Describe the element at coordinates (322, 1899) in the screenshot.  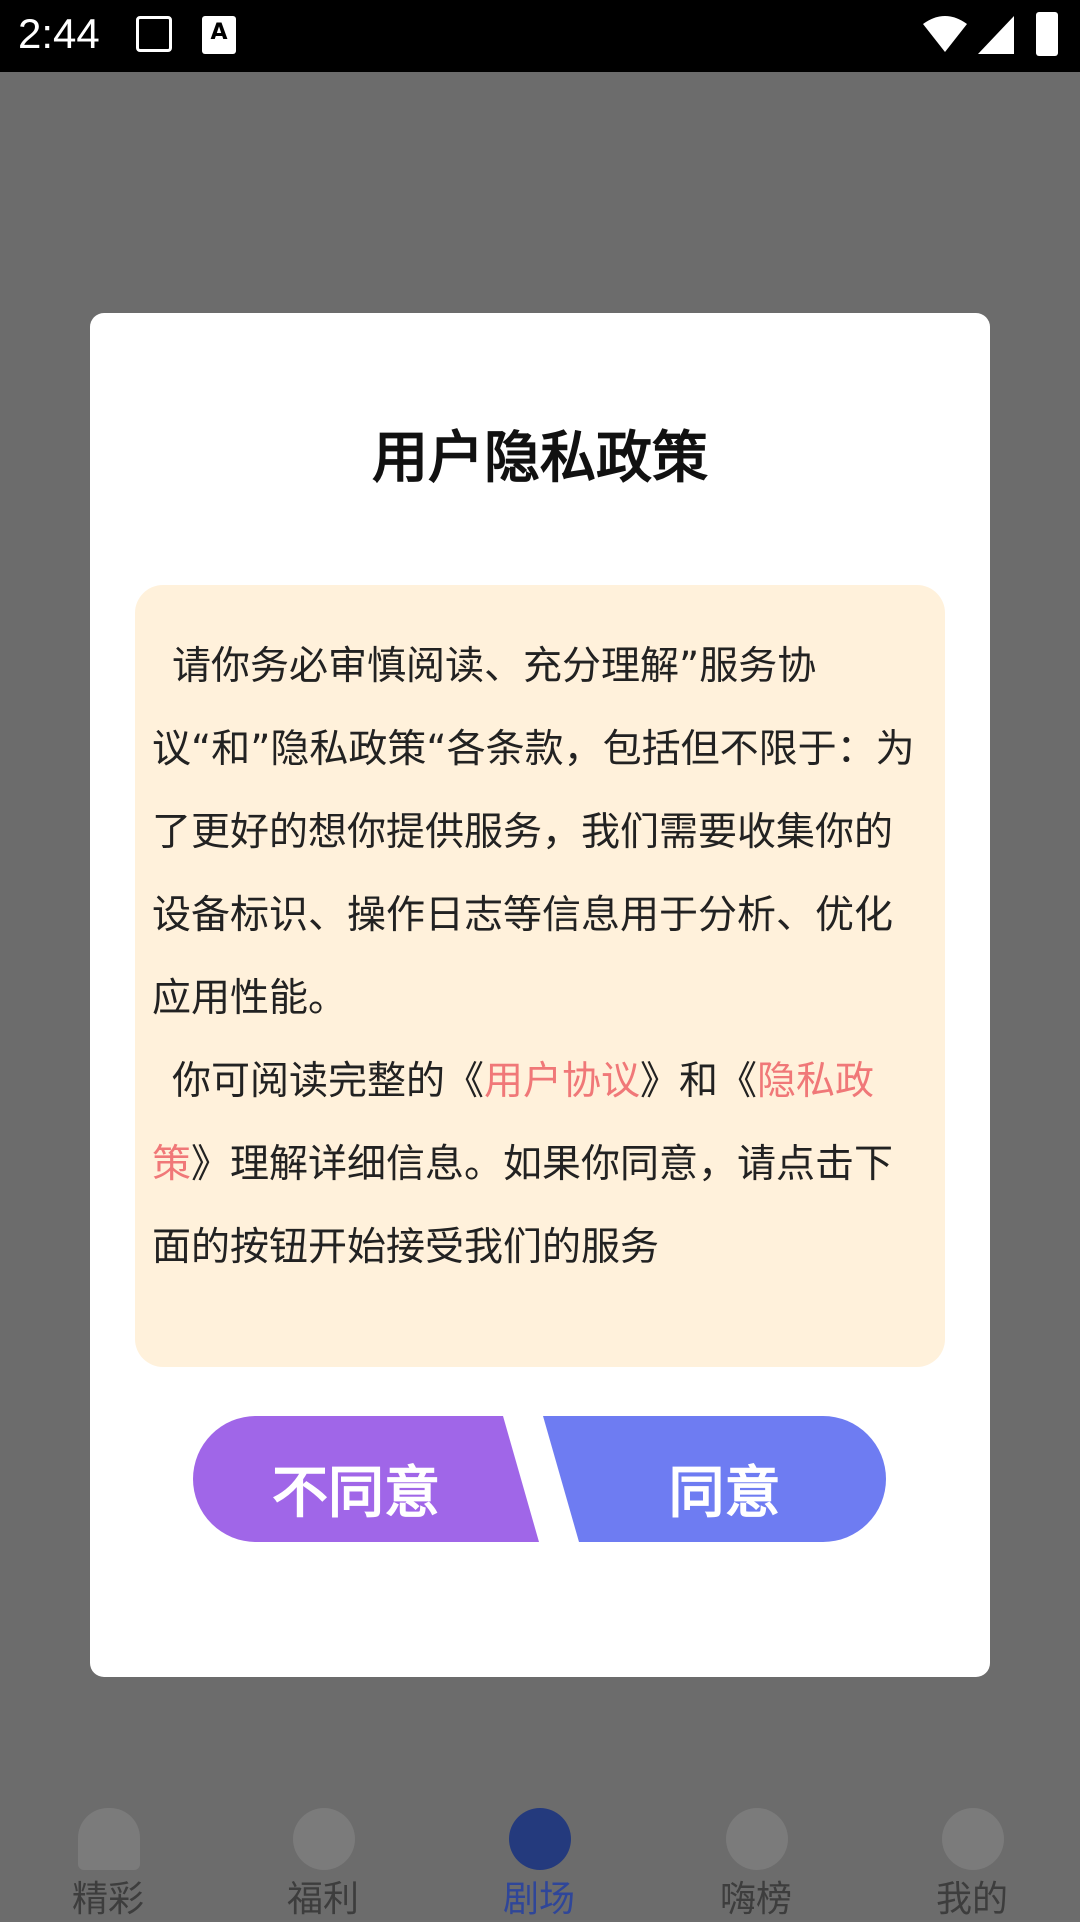
I see `nav-label: 福利` at that location.